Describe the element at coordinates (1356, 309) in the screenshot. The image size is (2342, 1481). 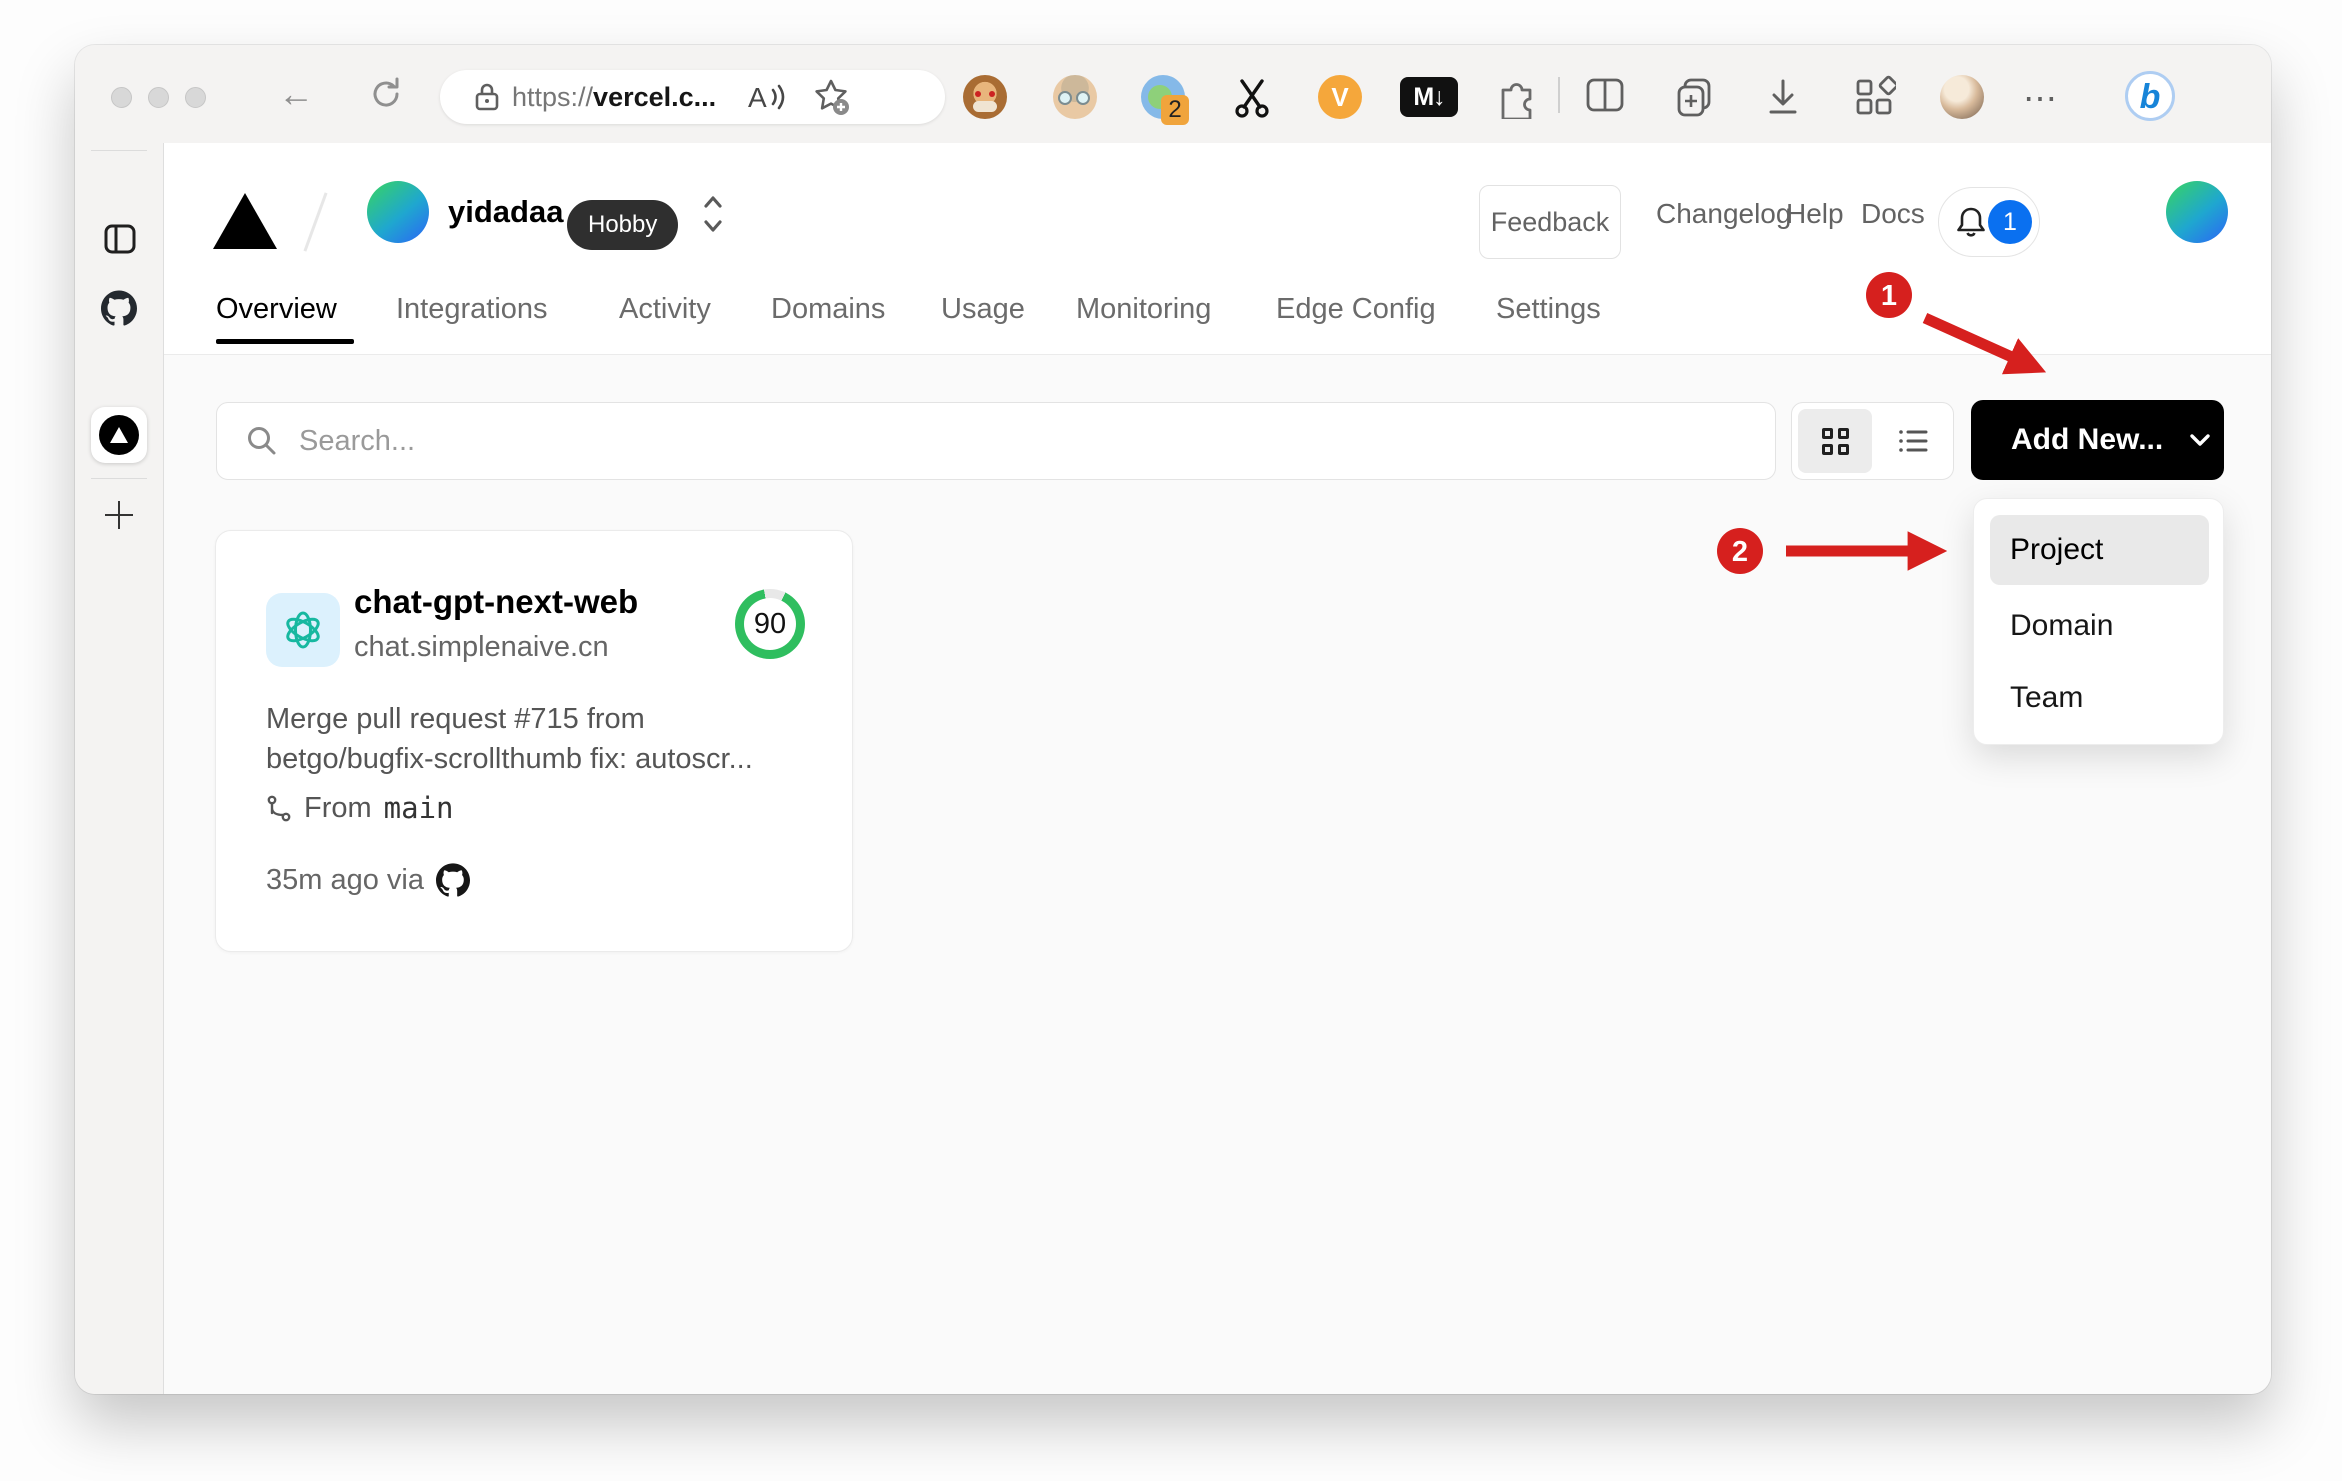
I see `tab-edge-config: Edge Config` at that location.